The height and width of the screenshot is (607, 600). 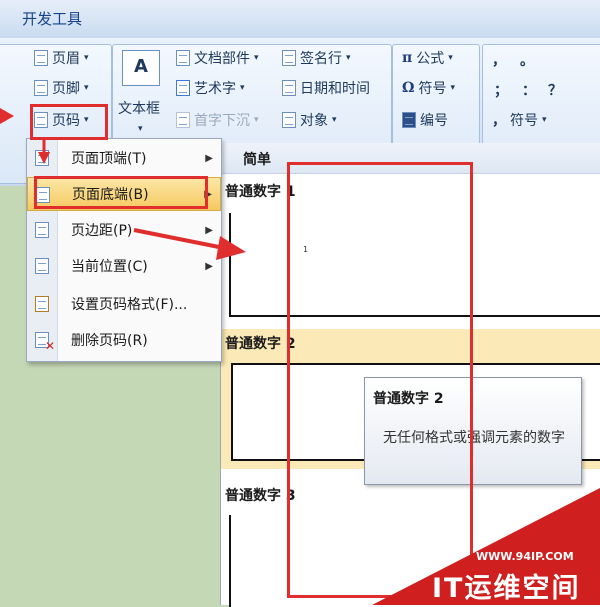 What do you see at coordinates (231, 248) in the screenshot?
I see `right-arrow-icon` at bounding box center [231, 248].